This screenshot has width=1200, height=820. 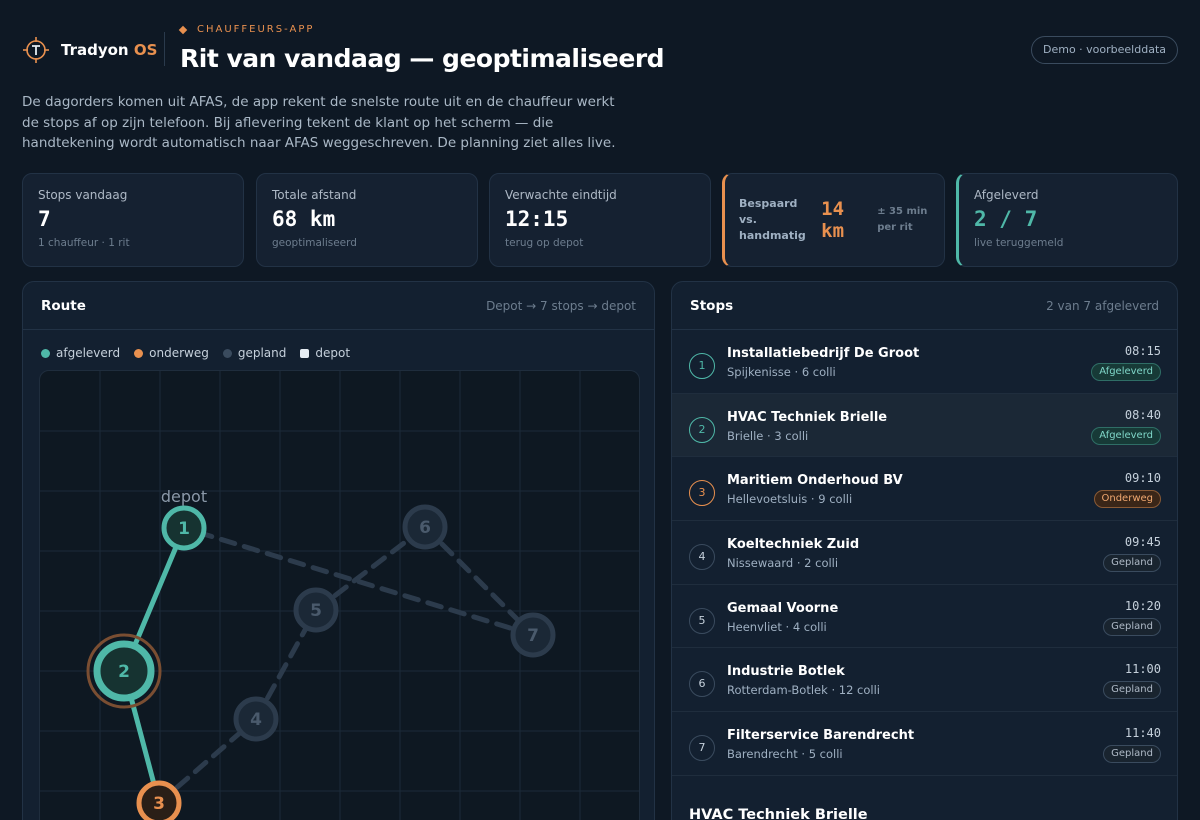 I want to click on stop-number: 3, so click(x=702, y=493).